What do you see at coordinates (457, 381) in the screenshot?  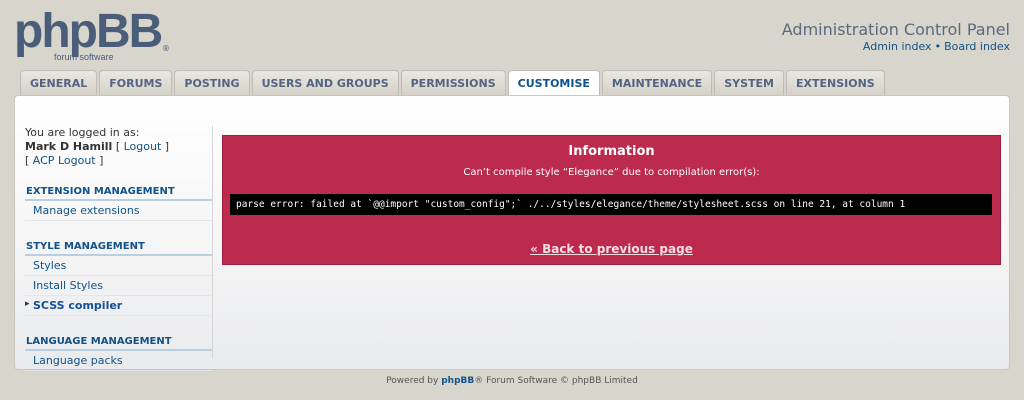 I see `footer-phpbb-link: phpBB` at bounding box center [457, 381].